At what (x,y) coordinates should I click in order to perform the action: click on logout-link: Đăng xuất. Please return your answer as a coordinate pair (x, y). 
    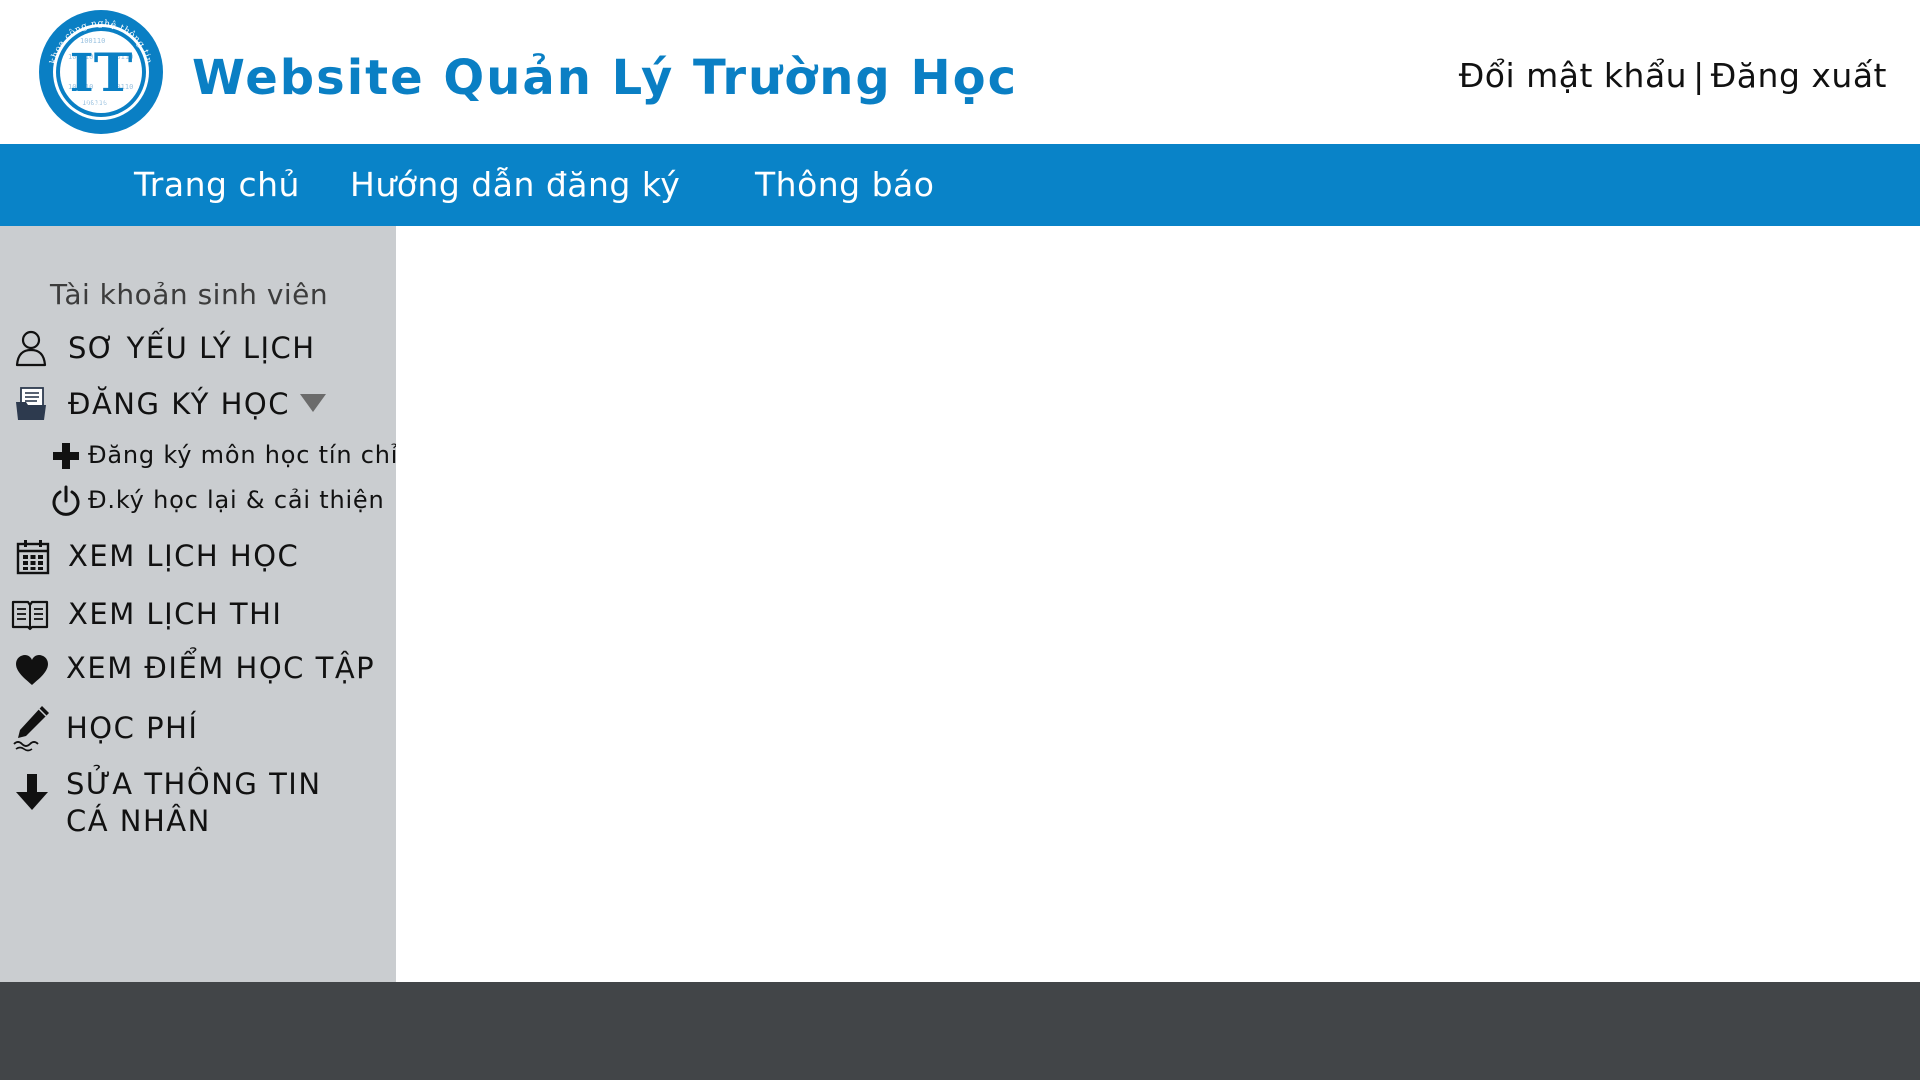
    Looking at the image, I should click on (1799, 75).